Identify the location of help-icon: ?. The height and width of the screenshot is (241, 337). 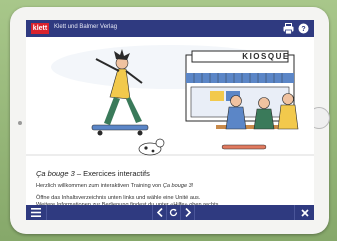
(303, 28).